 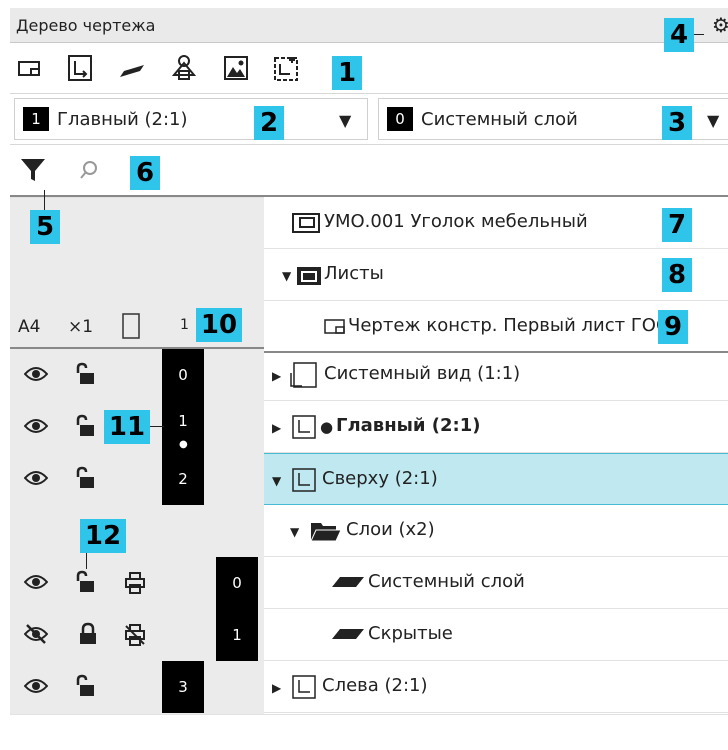 I want to click on callout-9: 9, so click(x=673, y=327).